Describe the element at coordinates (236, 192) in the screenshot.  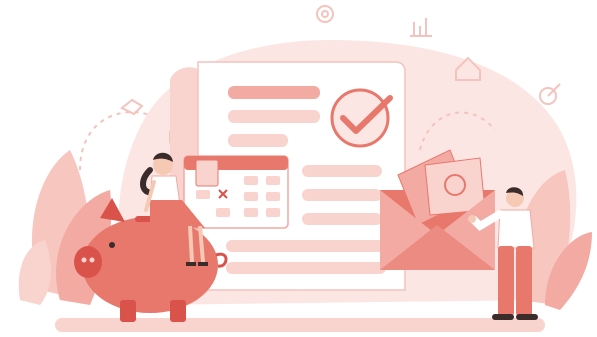
I see `calendar-icon` at that location.